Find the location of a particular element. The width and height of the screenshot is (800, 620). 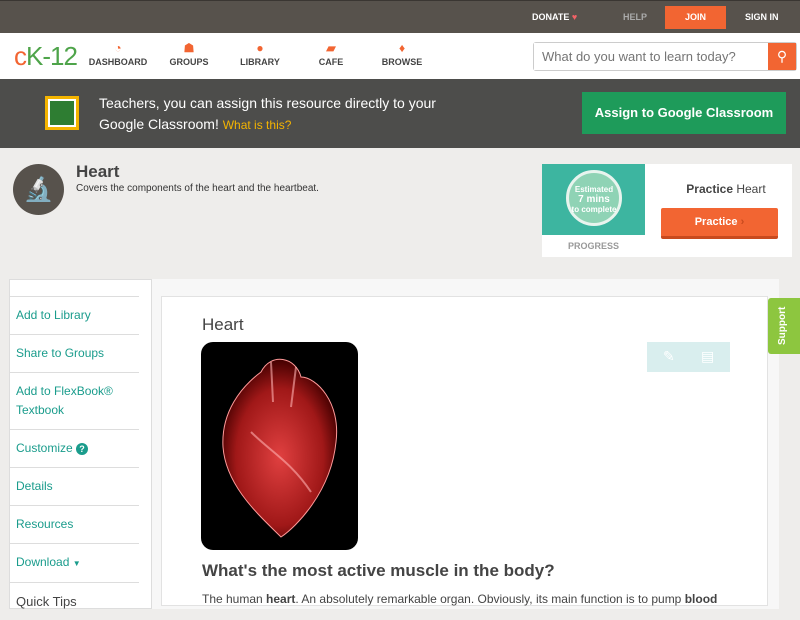

nav-library: ● LIBRARY is located at coordinates (260, 54).